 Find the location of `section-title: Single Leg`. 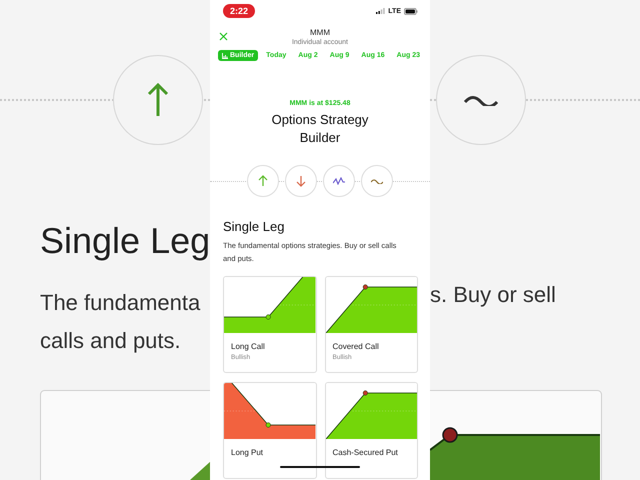

section-title: Single Leg is located at coordinates (254, 226).